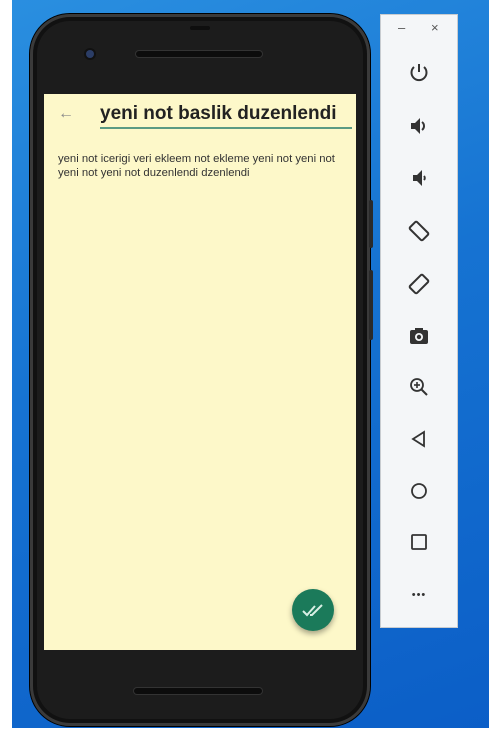 The width and height of the screenshot is (489, 733). Describe the element at coordinates (435, 28) in the screenshot. I see `close-button: ×` at that location.